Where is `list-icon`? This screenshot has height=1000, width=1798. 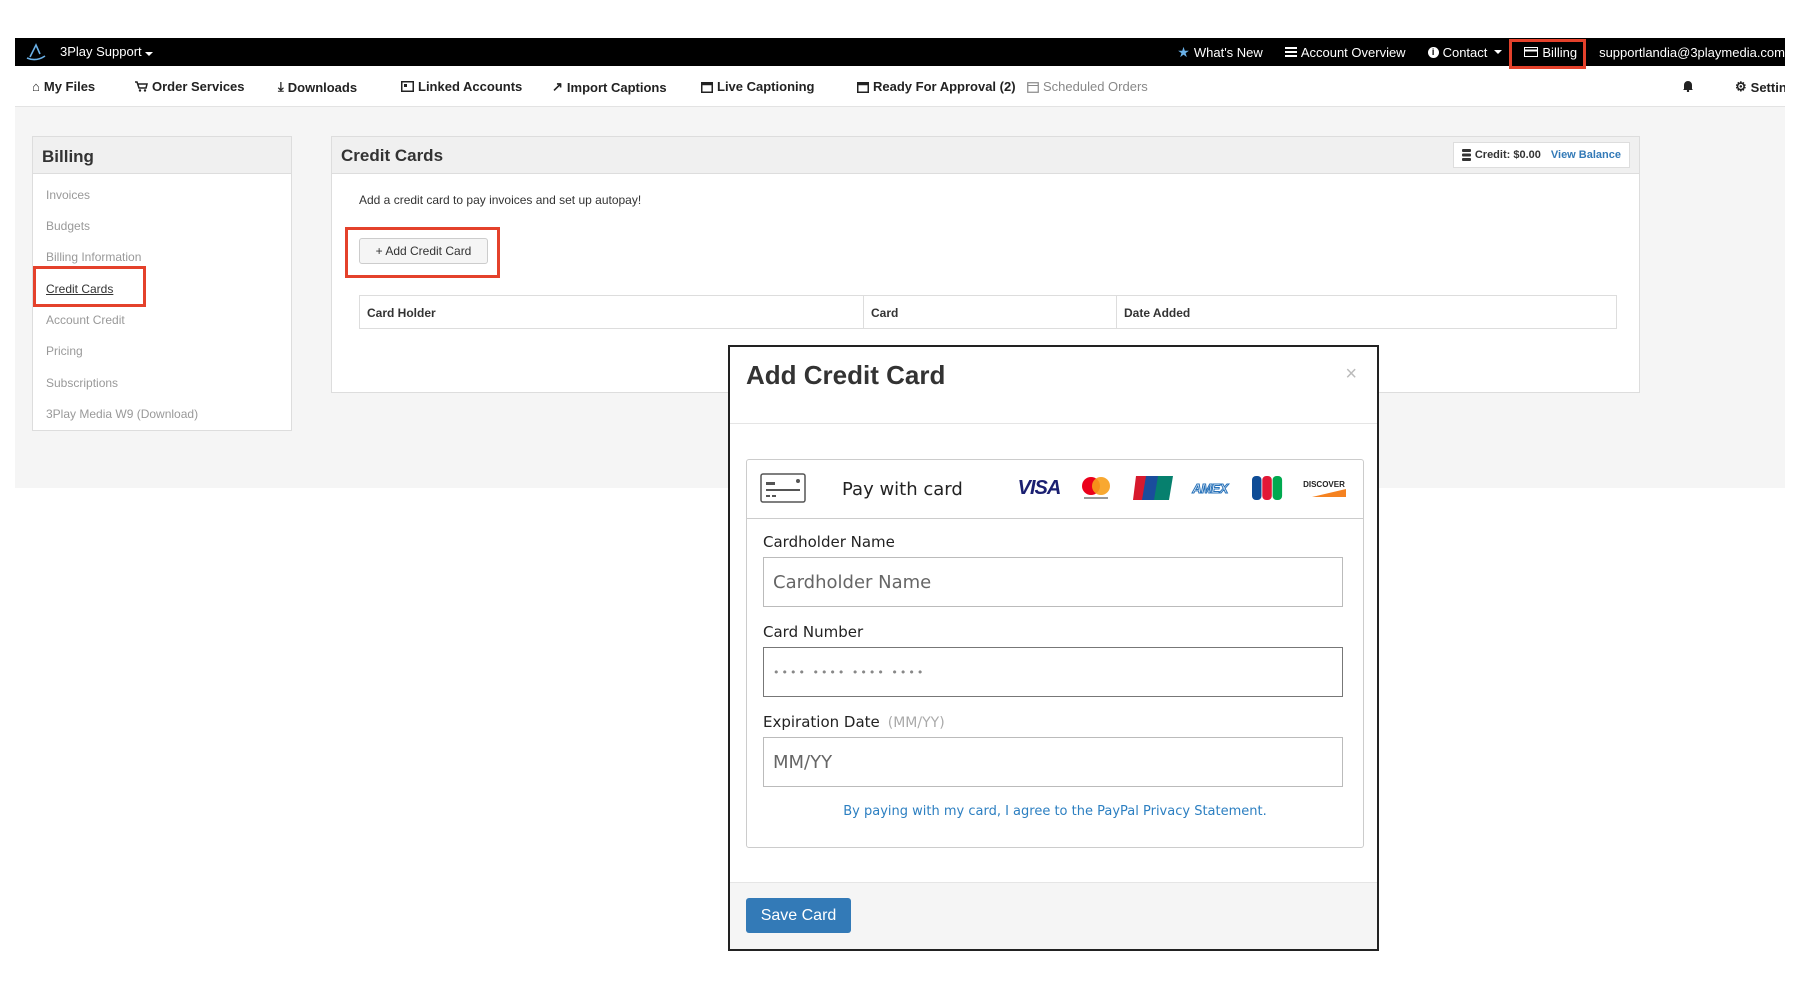
list-icon is located at coordinates (1290, 52).